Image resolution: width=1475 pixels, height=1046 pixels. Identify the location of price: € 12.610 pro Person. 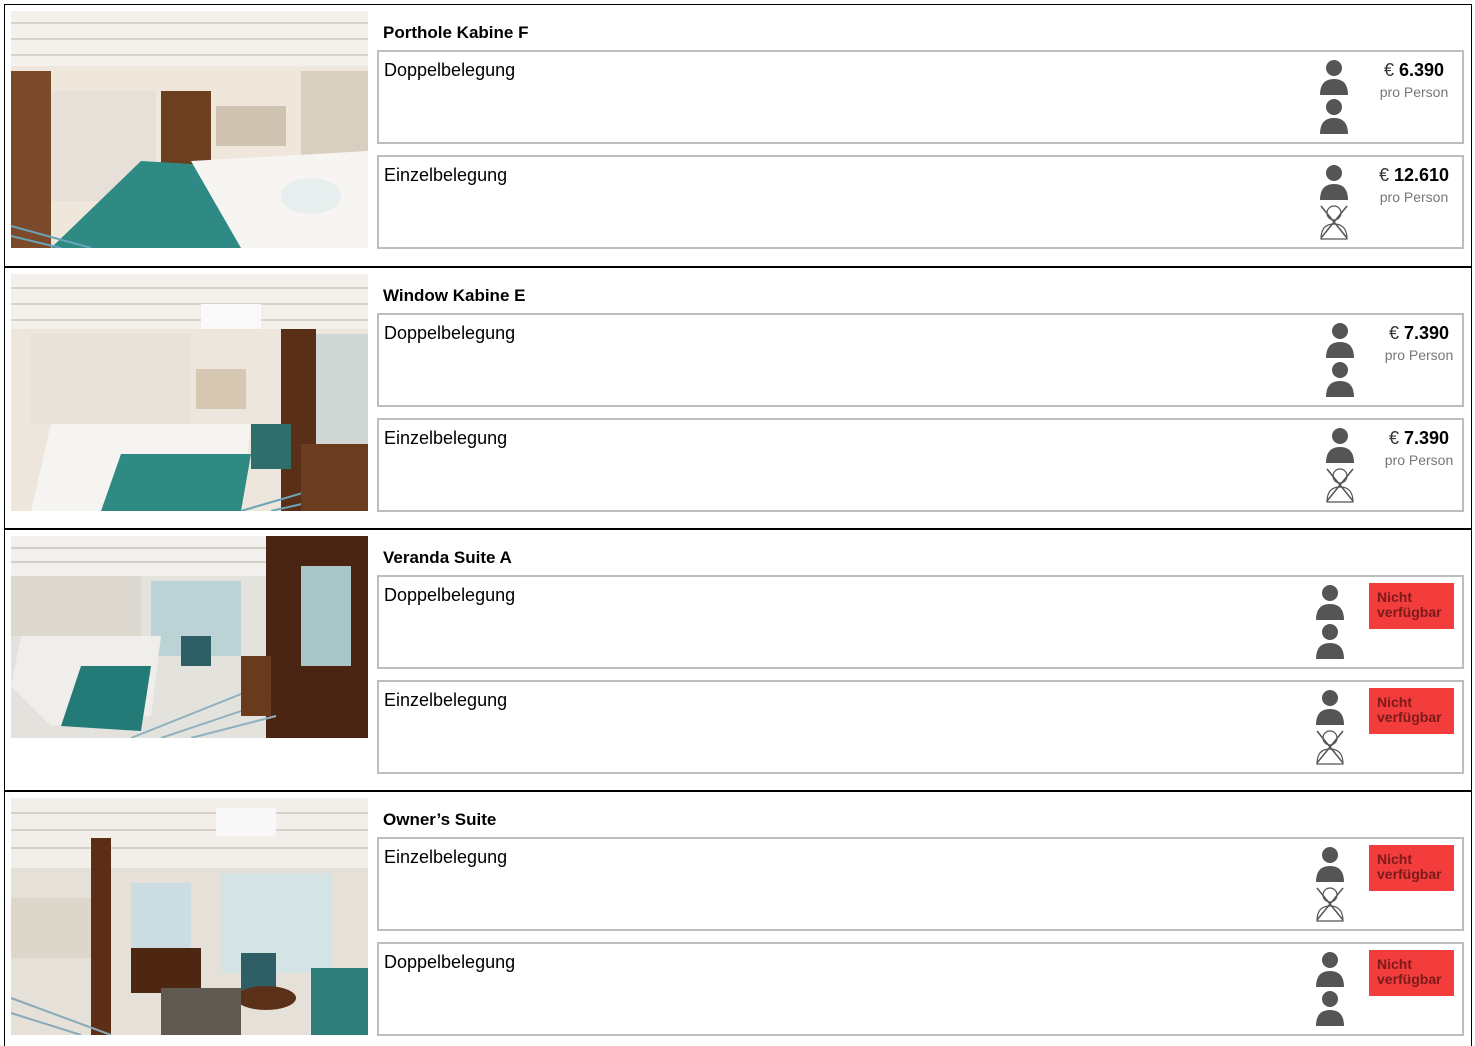
(1414, 185).